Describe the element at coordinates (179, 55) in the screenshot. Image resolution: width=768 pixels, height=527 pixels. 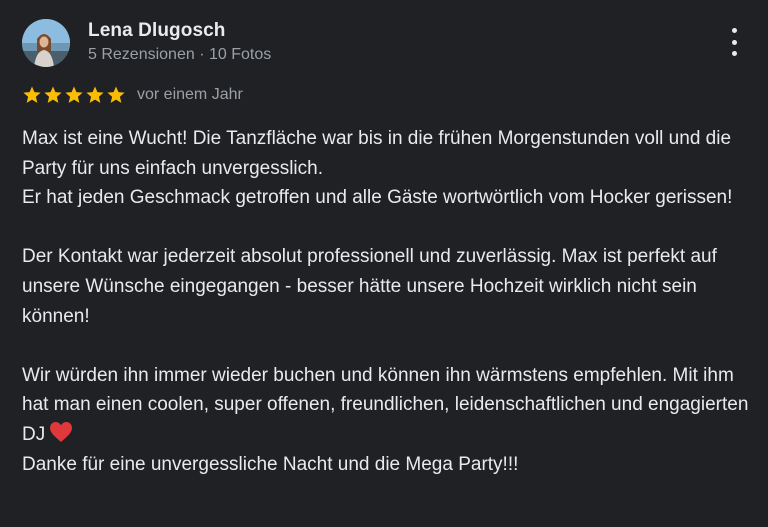
I see `author-meta: 5 Rezensionen · 10 Fotos` at that location.